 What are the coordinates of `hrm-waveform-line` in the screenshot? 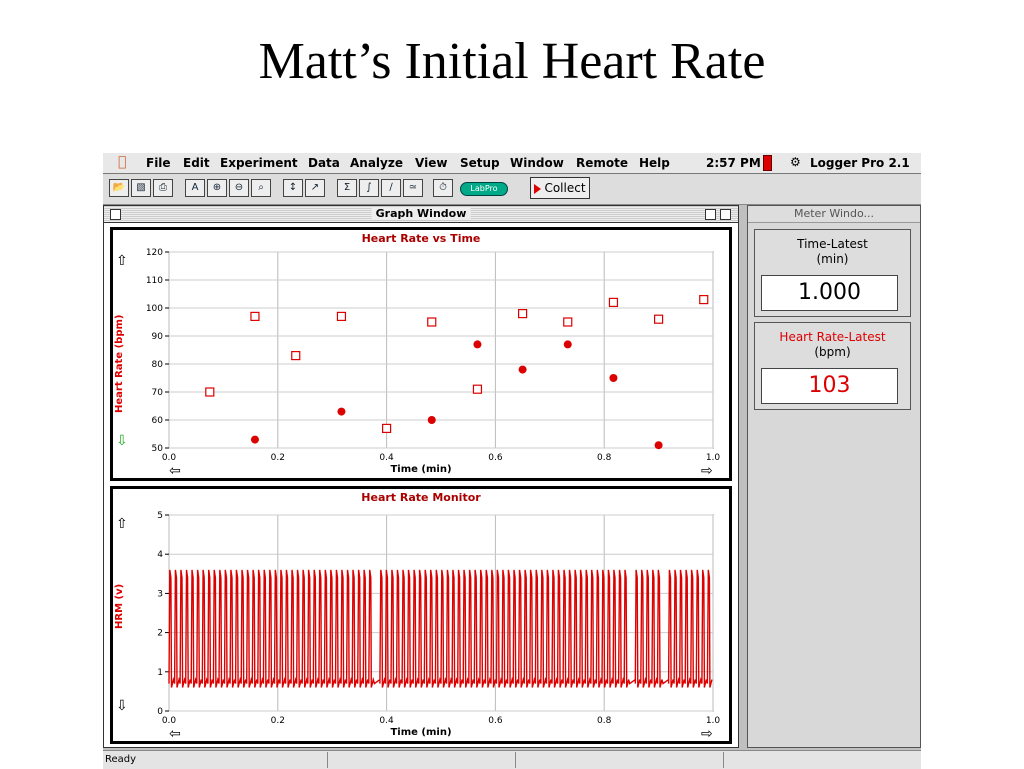 It's located at (440, 628).